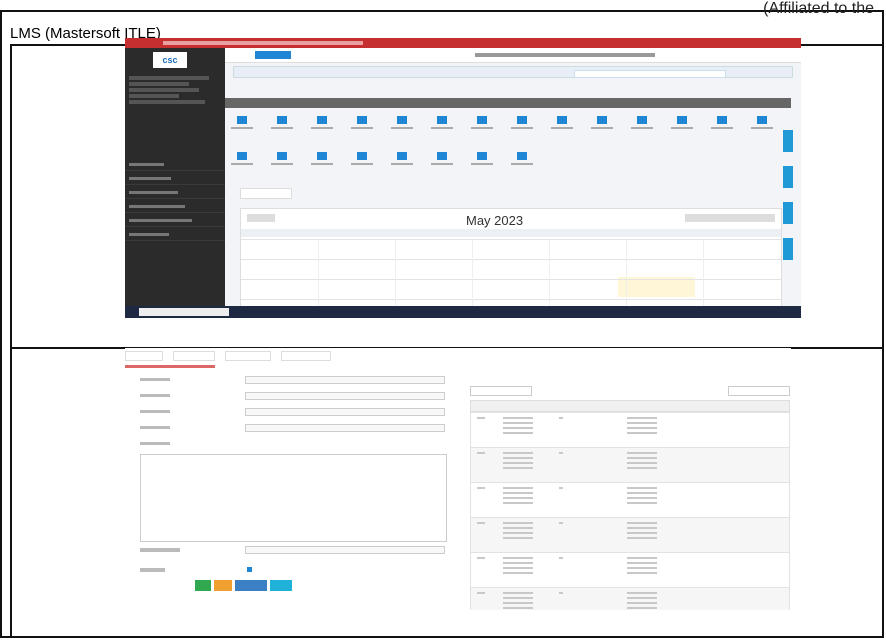 Image resolution: width=886 pixels, height=640 pixels. I want to click on college-name, so click(565, 55).